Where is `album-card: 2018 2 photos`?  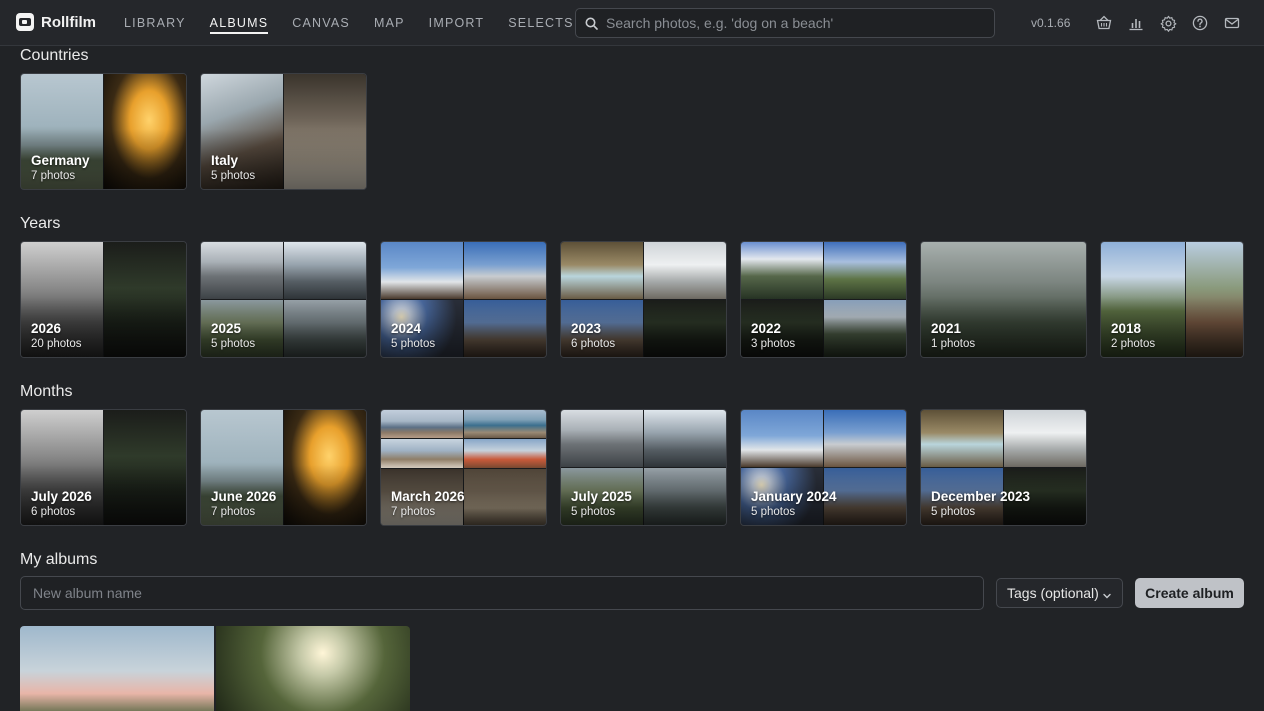 album-card: 2018 2 photos is located at coordinates (1172, 299).